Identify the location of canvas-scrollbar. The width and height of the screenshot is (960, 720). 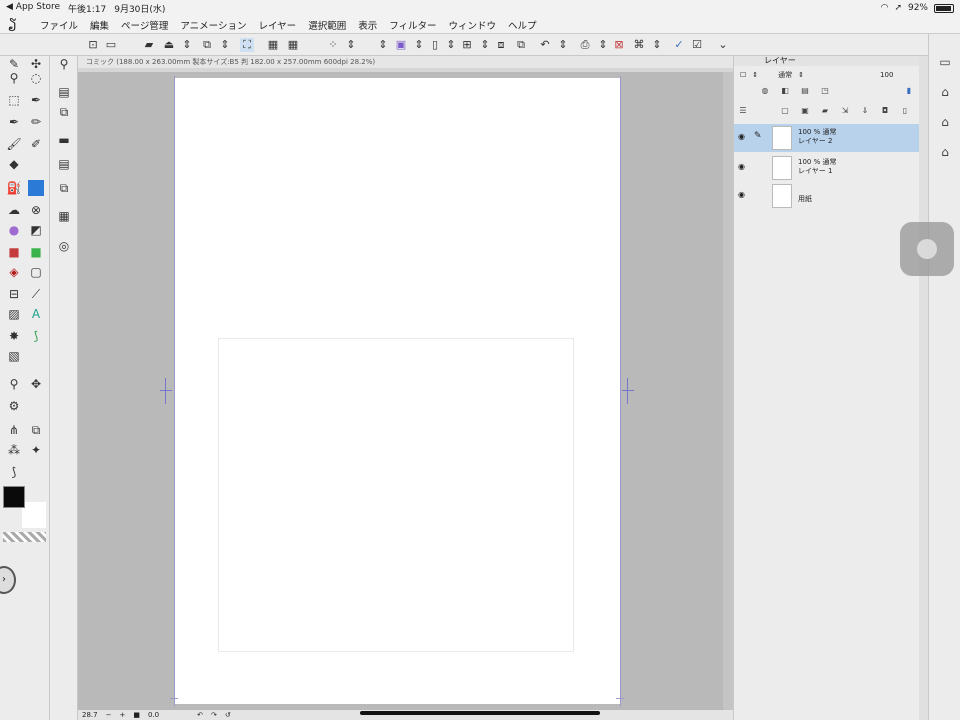
(728, 391).